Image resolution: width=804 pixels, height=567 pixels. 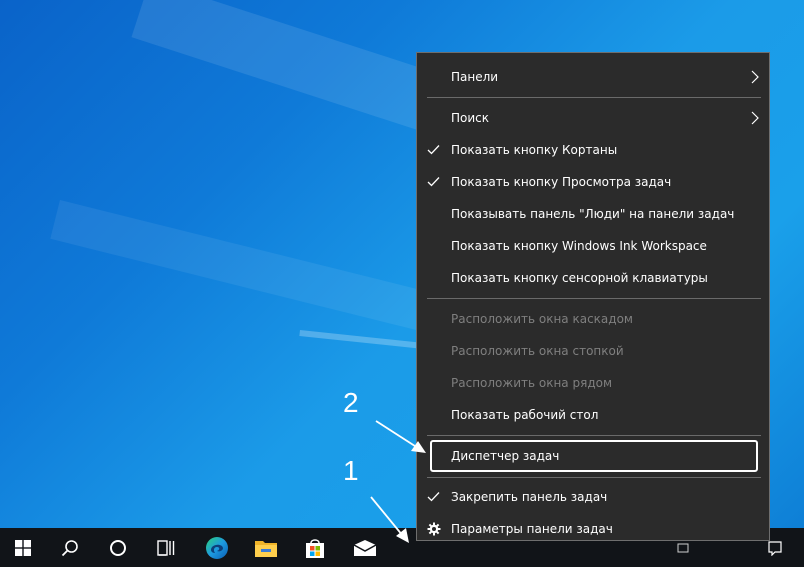 What do you see at coordinates (542, 319) in the screenshot?
I see `menu-item-label: Расположить окна каскадом` at bounding box center [542, 319].